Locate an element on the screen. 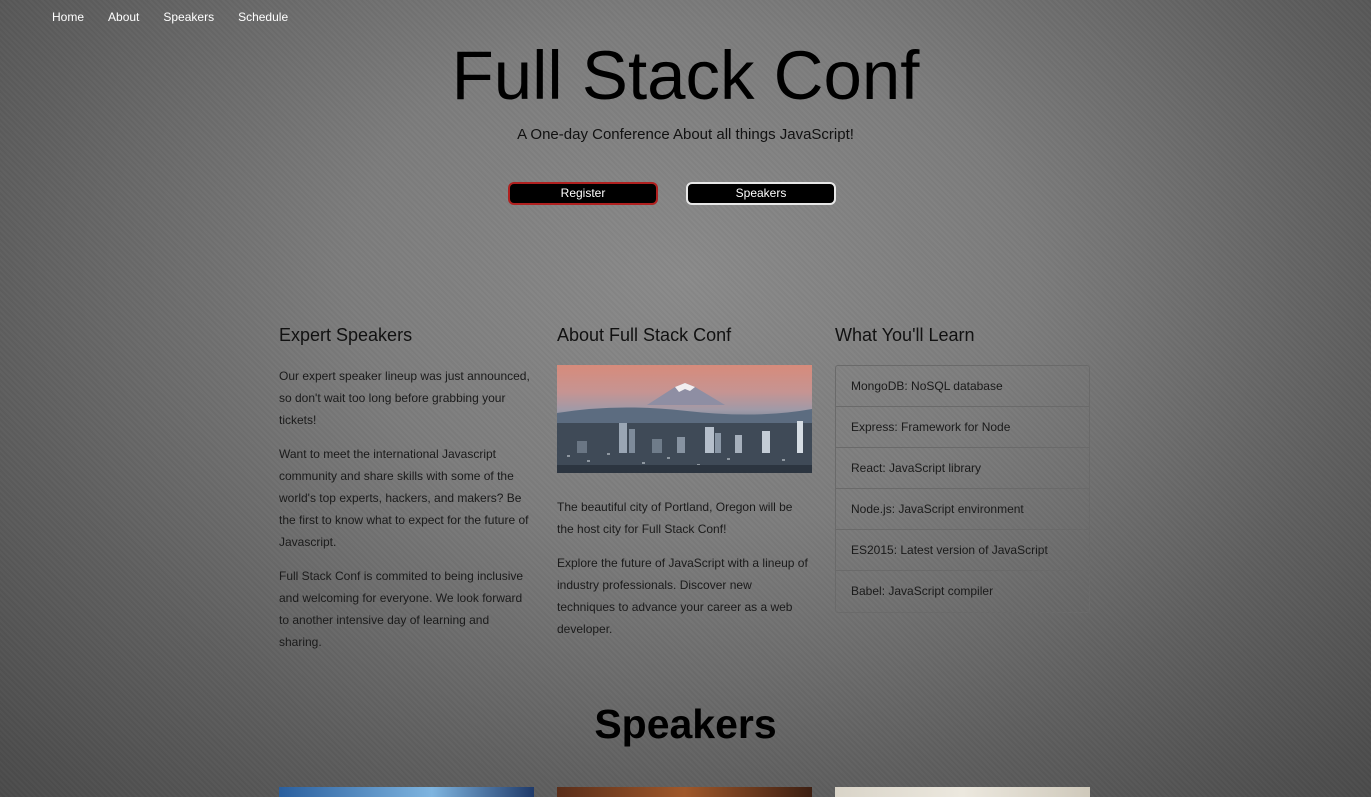 The width and height of the screenshot is (1371, 797). nav-about-link: About is located at coordinates (123, 17).